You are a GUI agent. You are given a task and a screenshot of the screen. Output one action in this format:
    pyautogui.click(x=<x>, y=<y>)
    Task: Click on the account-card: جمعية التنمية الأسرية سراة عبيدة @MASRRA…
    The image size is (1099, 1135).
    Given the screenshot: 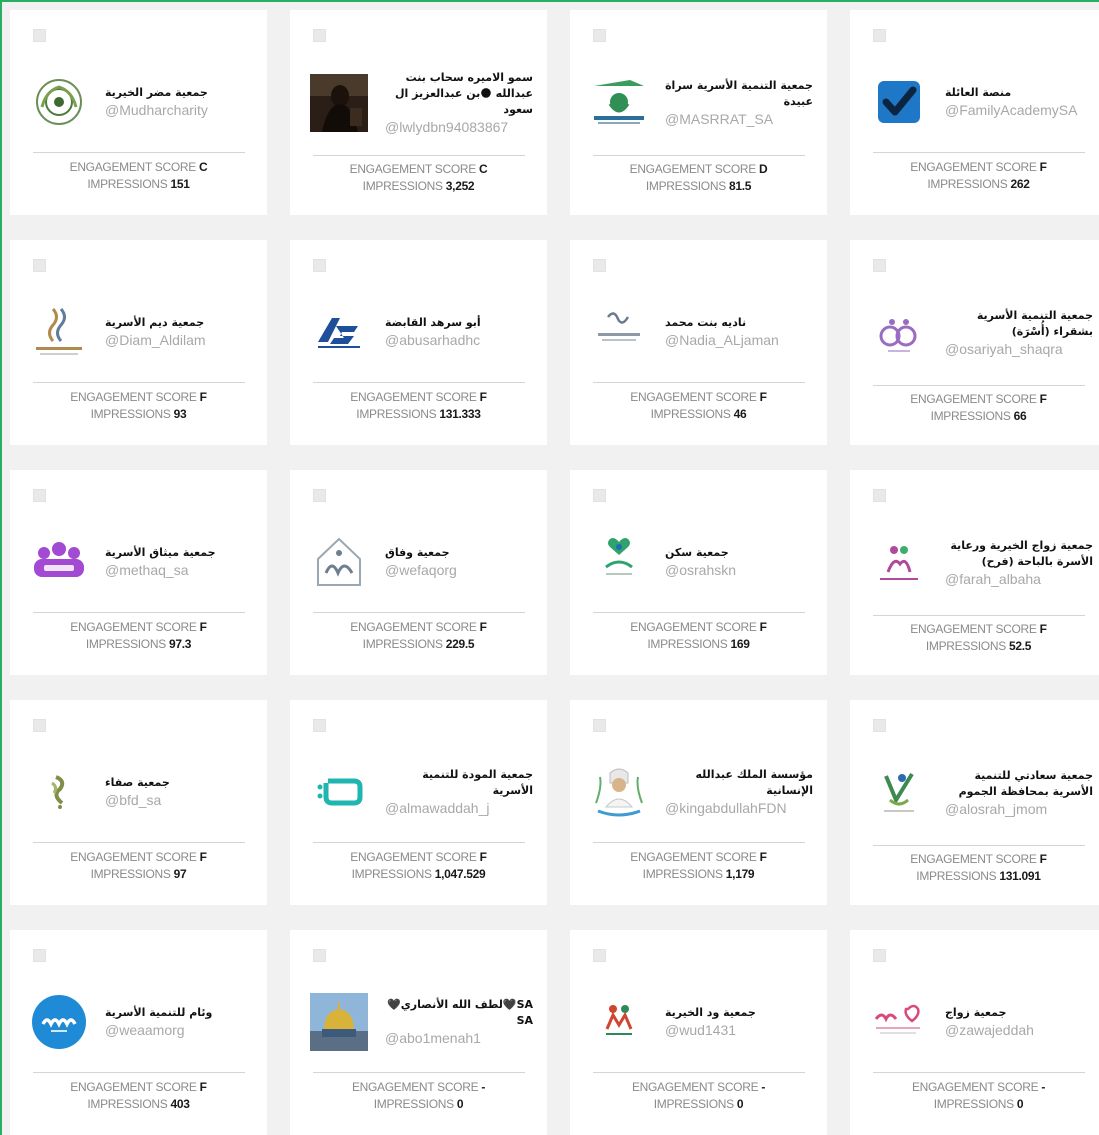 What is the action you would take?
    pyautogui.click(x=698, y=112)
    